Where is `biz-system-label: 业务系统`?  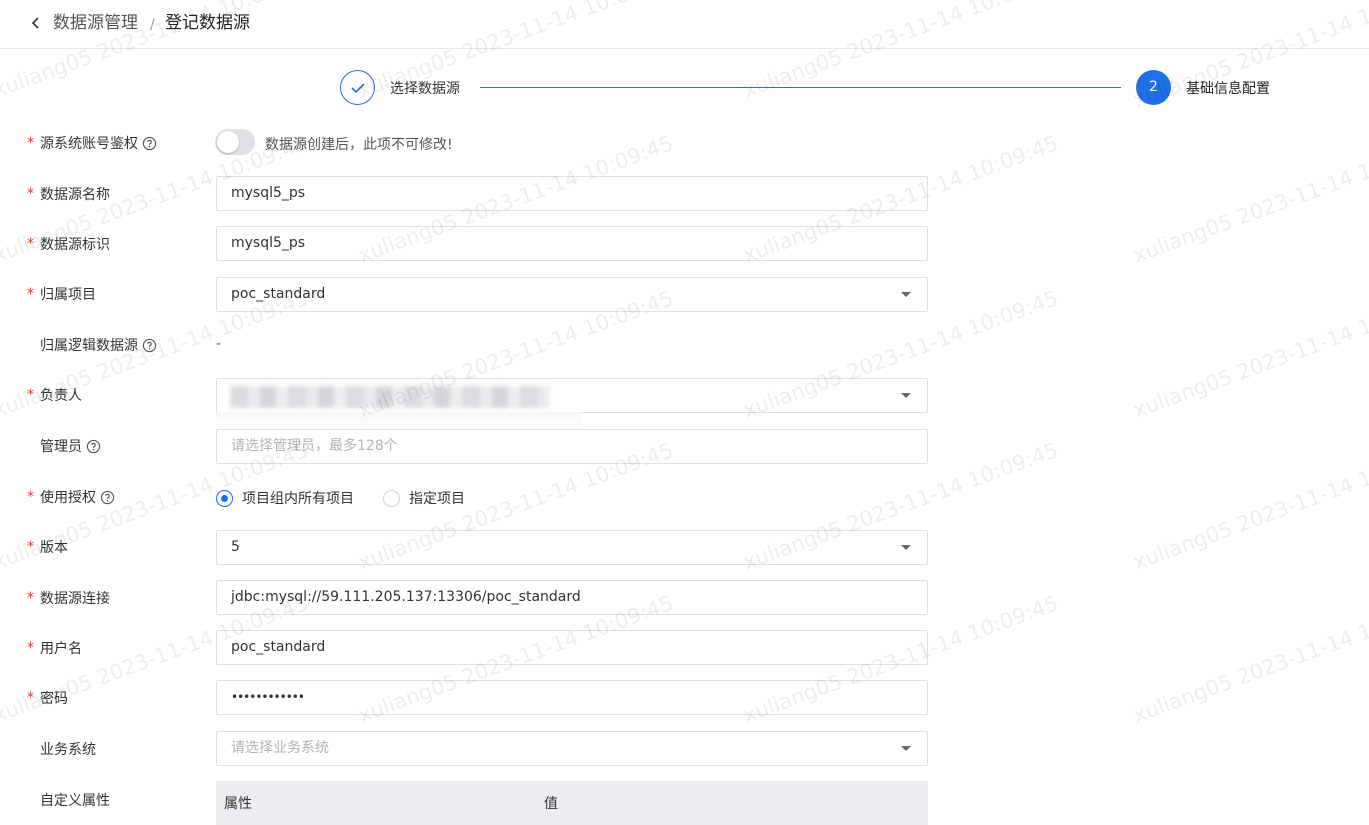 biz-system-label: 业务系统 is located at coordinates (68, 749).